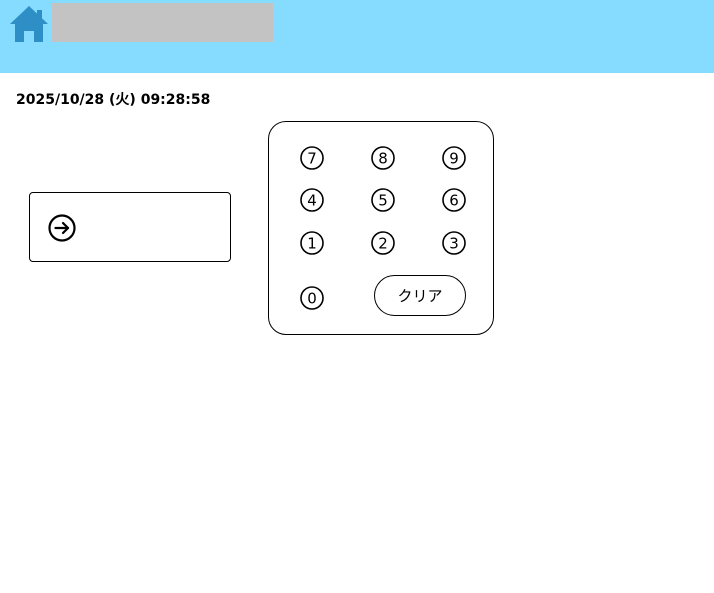  I want to click on keypad-key-label: 7, so click(312, 159).